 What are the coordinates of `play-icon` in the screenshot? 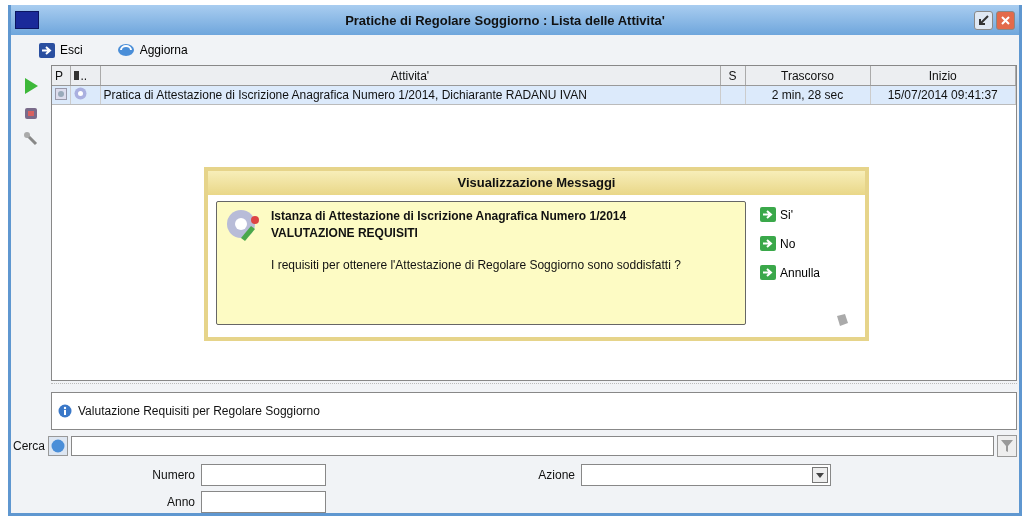 It's located at (31, 86).